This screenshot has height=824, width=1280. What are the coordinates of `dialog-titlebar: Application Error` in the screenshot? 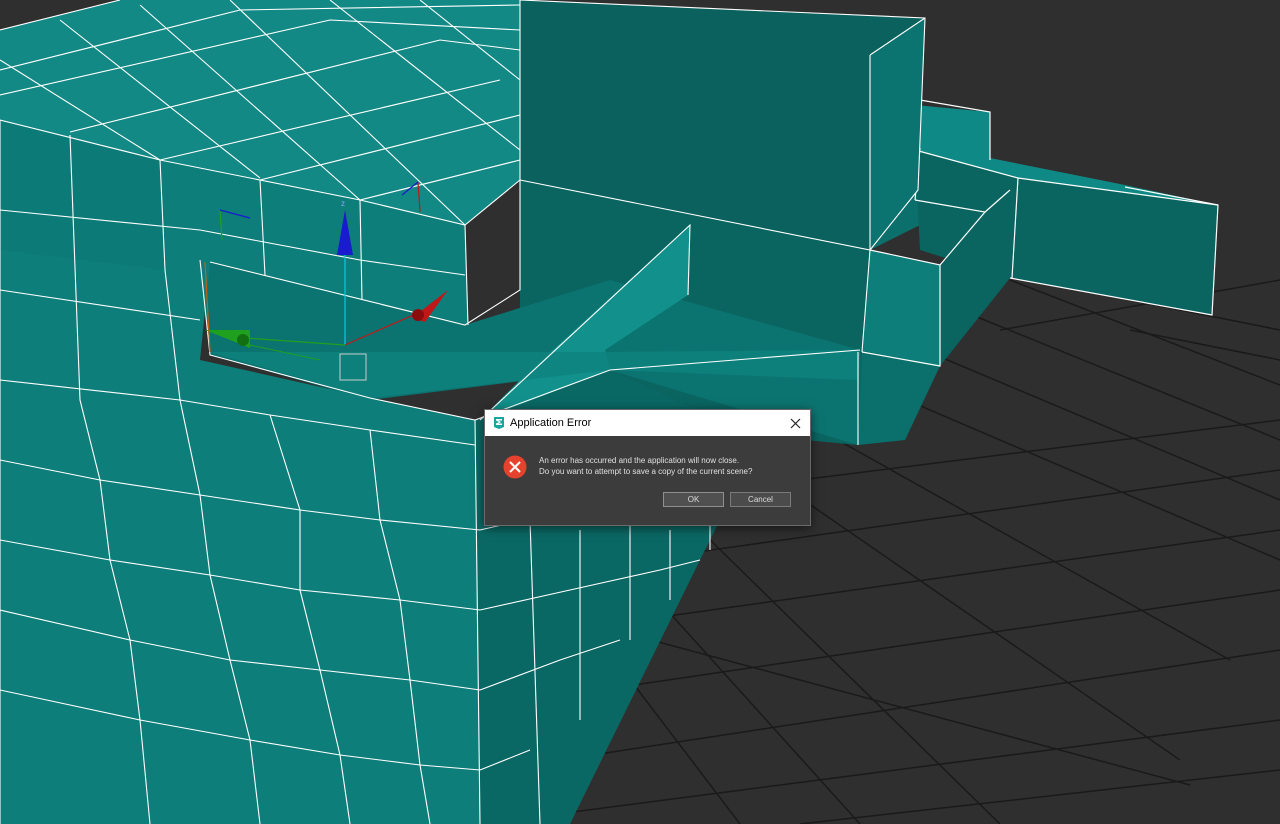 It's located at (647, 423).